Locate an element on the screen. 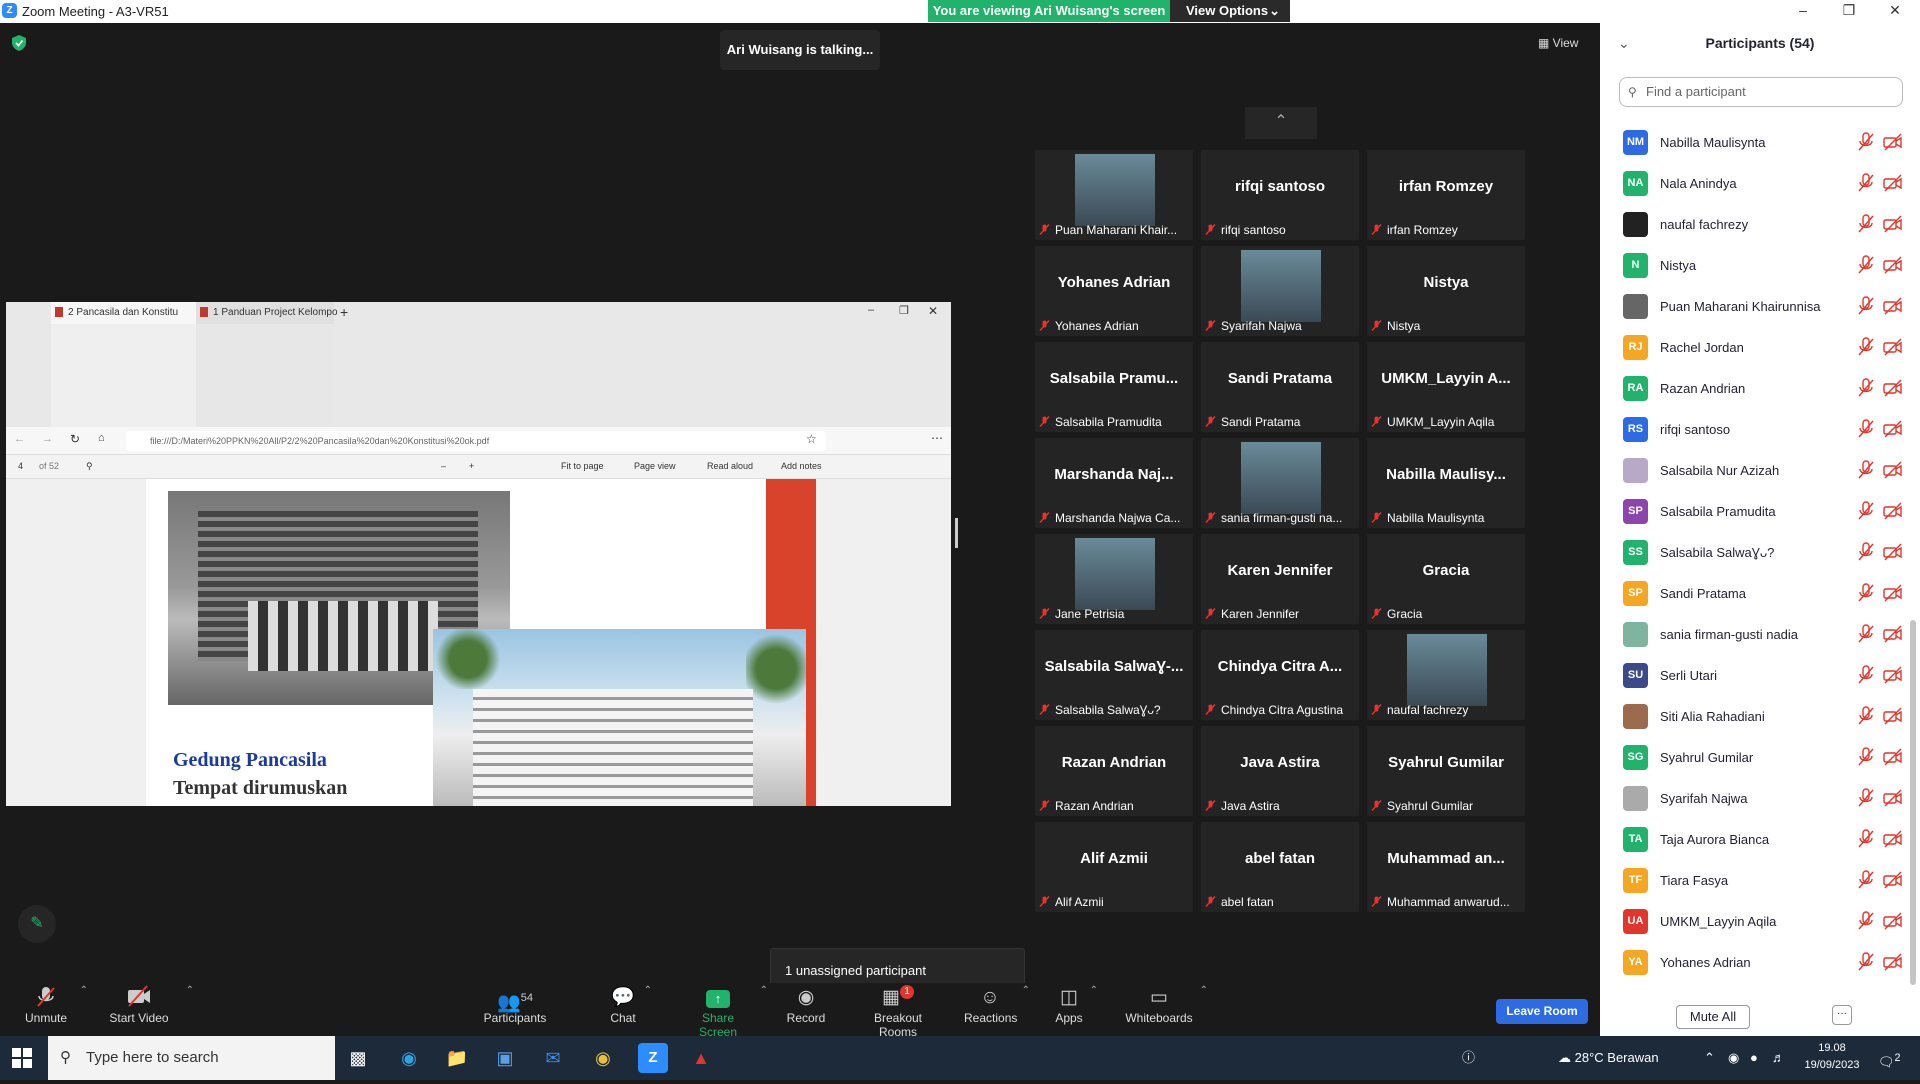 Image resolution: width=1920 pixels, height=1084 pixels. pdf-page-area: Gedung Pancasila Tempat dirumuskan is located at coordinates (478, 642).